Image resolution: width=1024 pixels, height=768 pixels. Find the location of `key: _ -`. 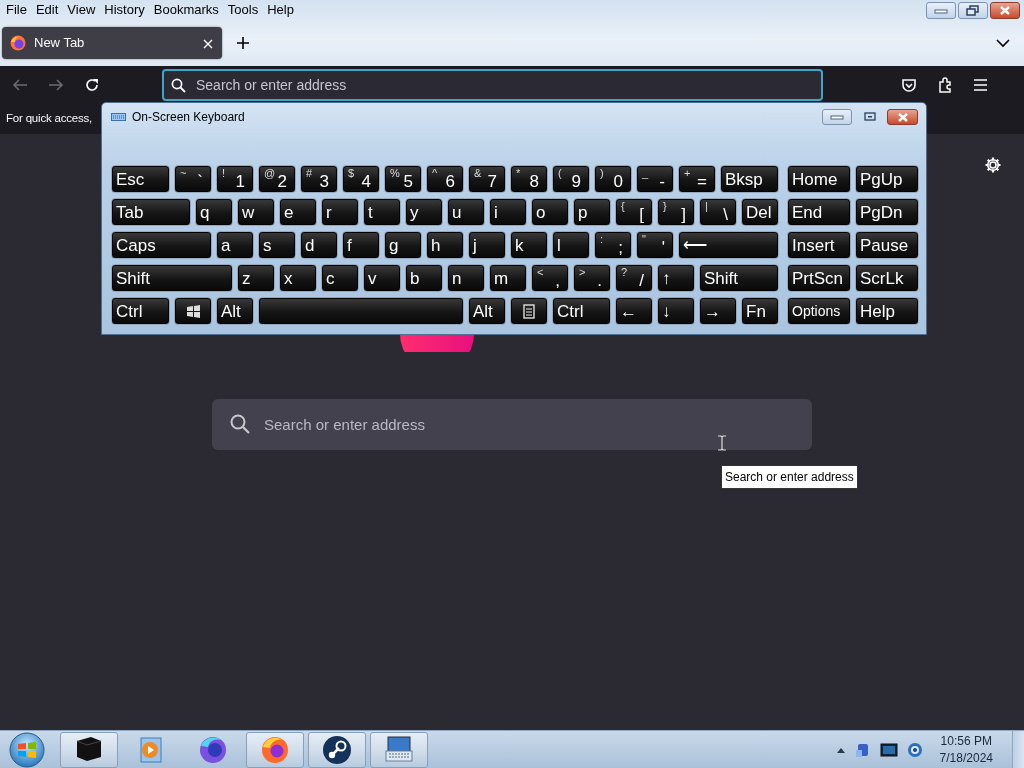

key: _ - is located at coordinates (655, 179).